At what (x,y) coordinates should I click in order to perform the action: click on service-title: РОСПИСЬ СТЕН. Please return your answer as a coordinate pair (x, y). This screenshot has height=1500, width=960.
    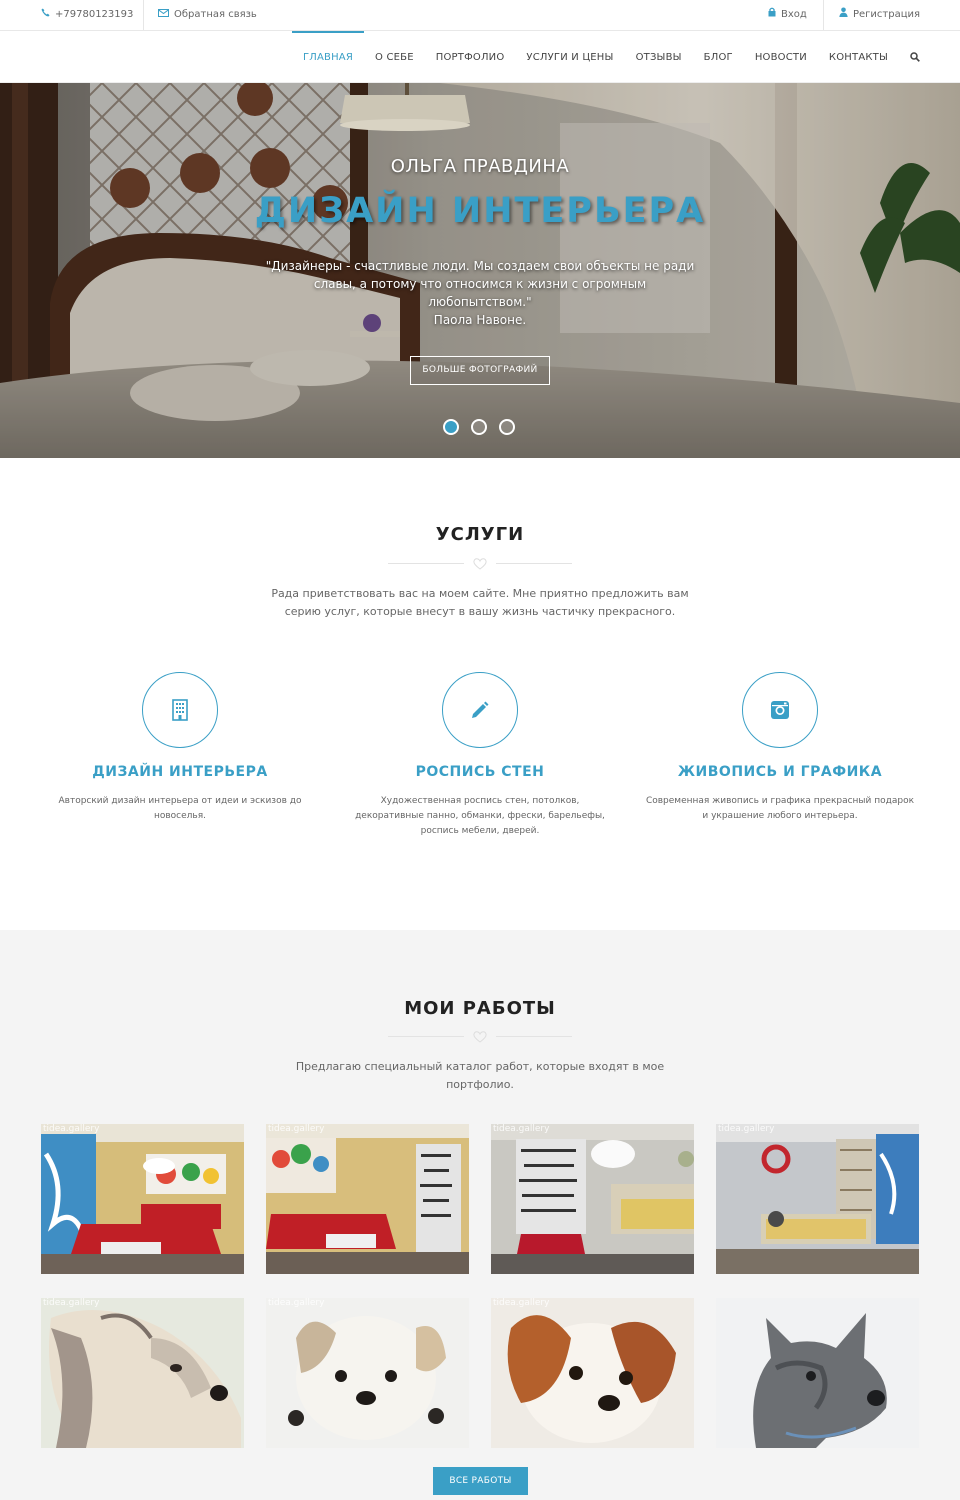
    Looking at the image, I should click on (480, 772).